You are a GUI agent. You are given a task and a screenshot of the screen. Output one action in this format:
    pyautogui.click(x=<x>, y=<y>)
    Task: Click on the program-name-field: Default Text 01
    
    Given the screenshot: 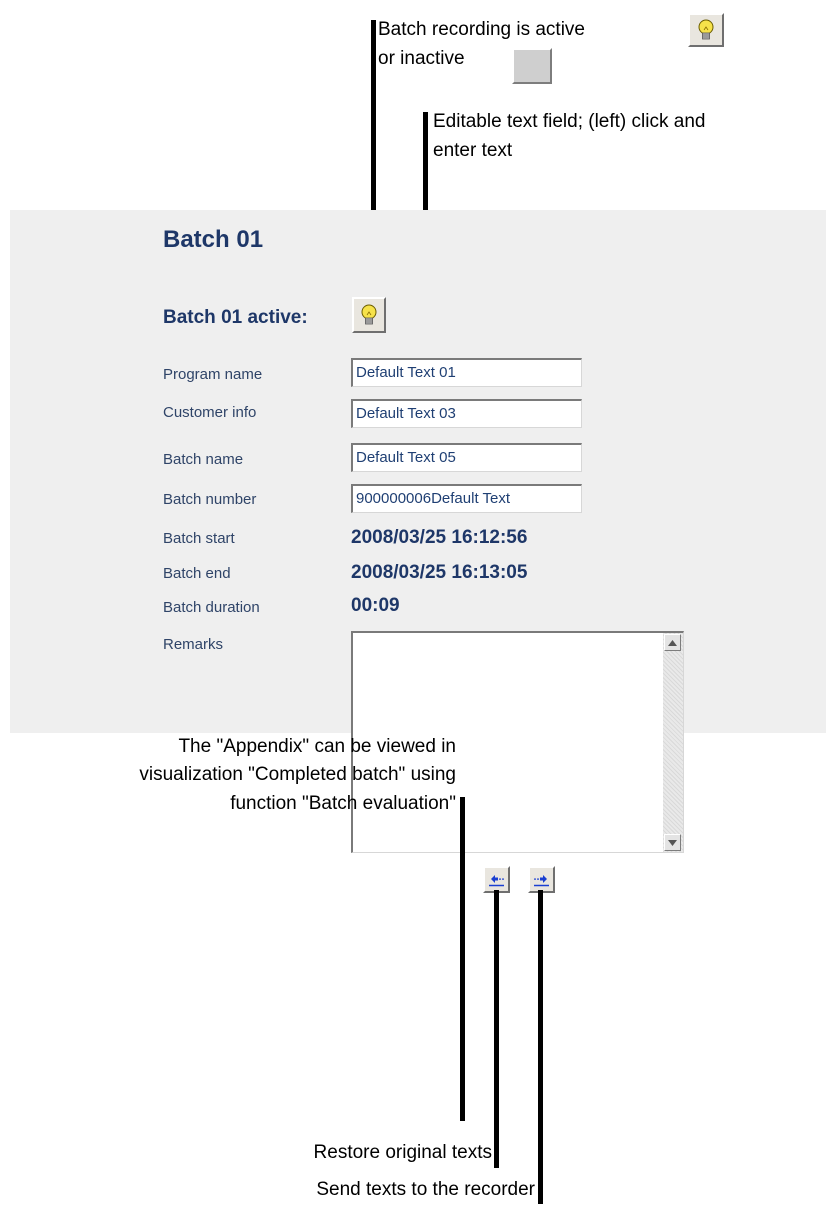 What is the action you would take?
    pyautogui.click(x=466, y=372)
    